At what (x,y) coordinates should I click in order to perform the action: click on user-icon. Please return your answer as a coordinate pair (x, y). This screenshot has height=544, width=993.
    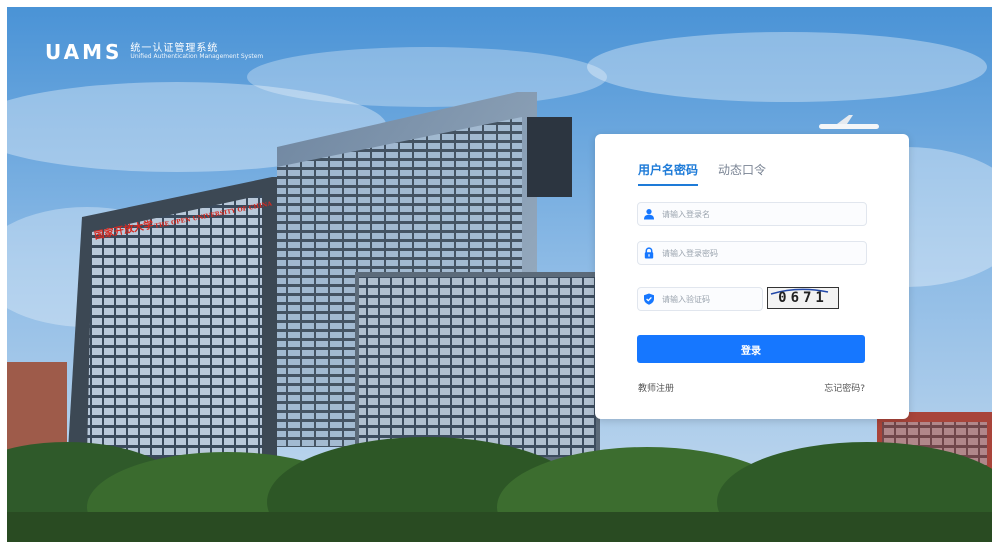
    Looking at the image, I should click on (649, 214).